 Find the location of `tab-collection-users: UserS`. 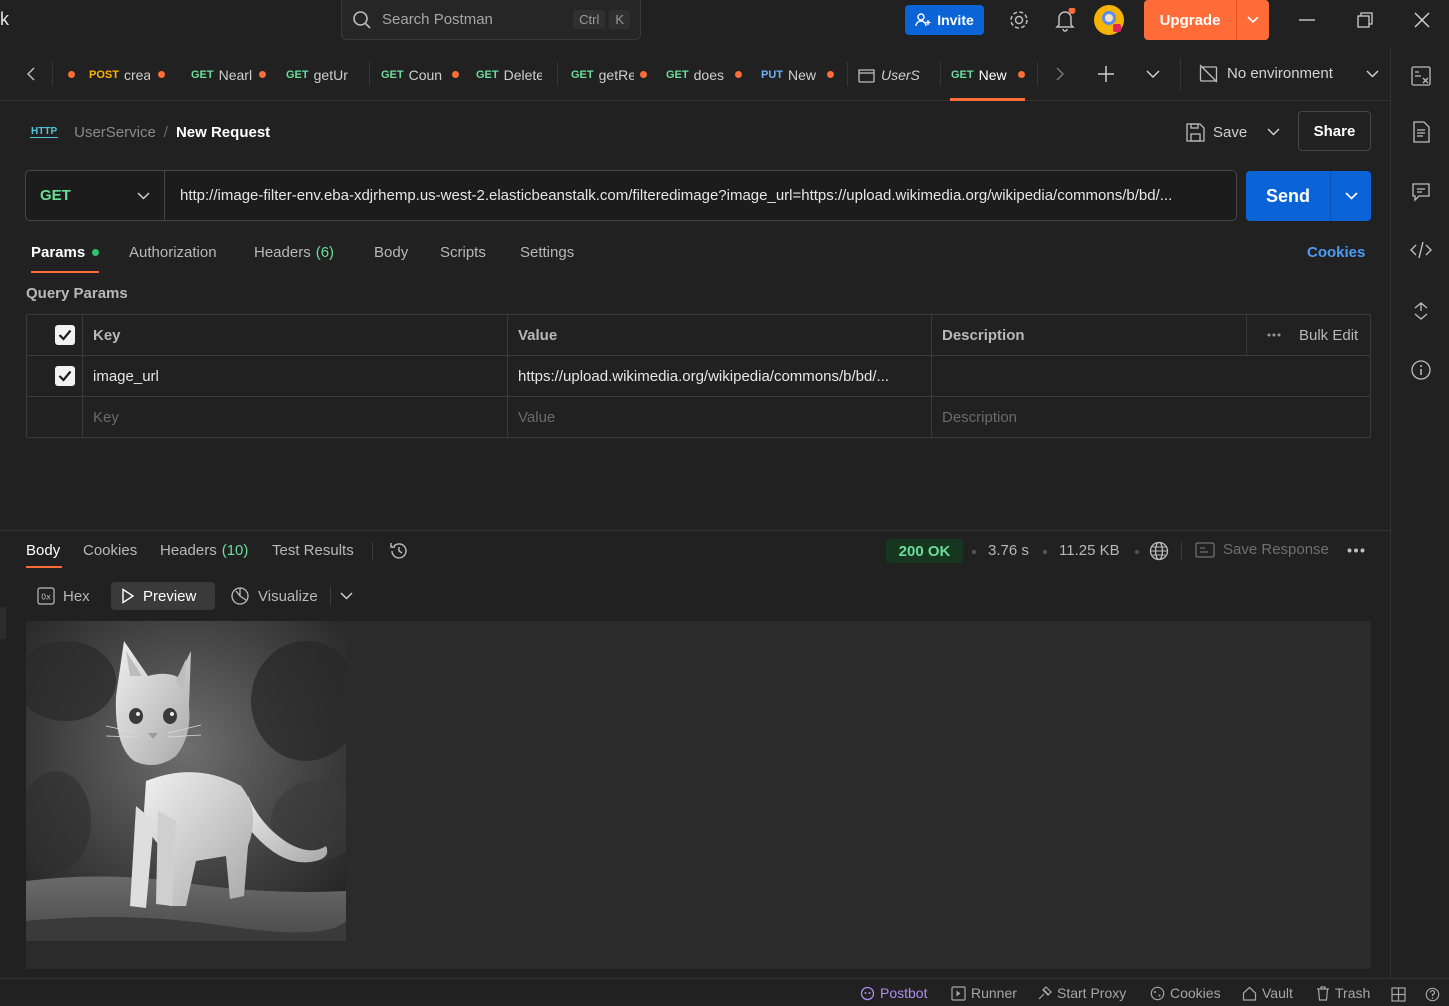

tab-collection-users: UserS is located at coordinates (893, 74).